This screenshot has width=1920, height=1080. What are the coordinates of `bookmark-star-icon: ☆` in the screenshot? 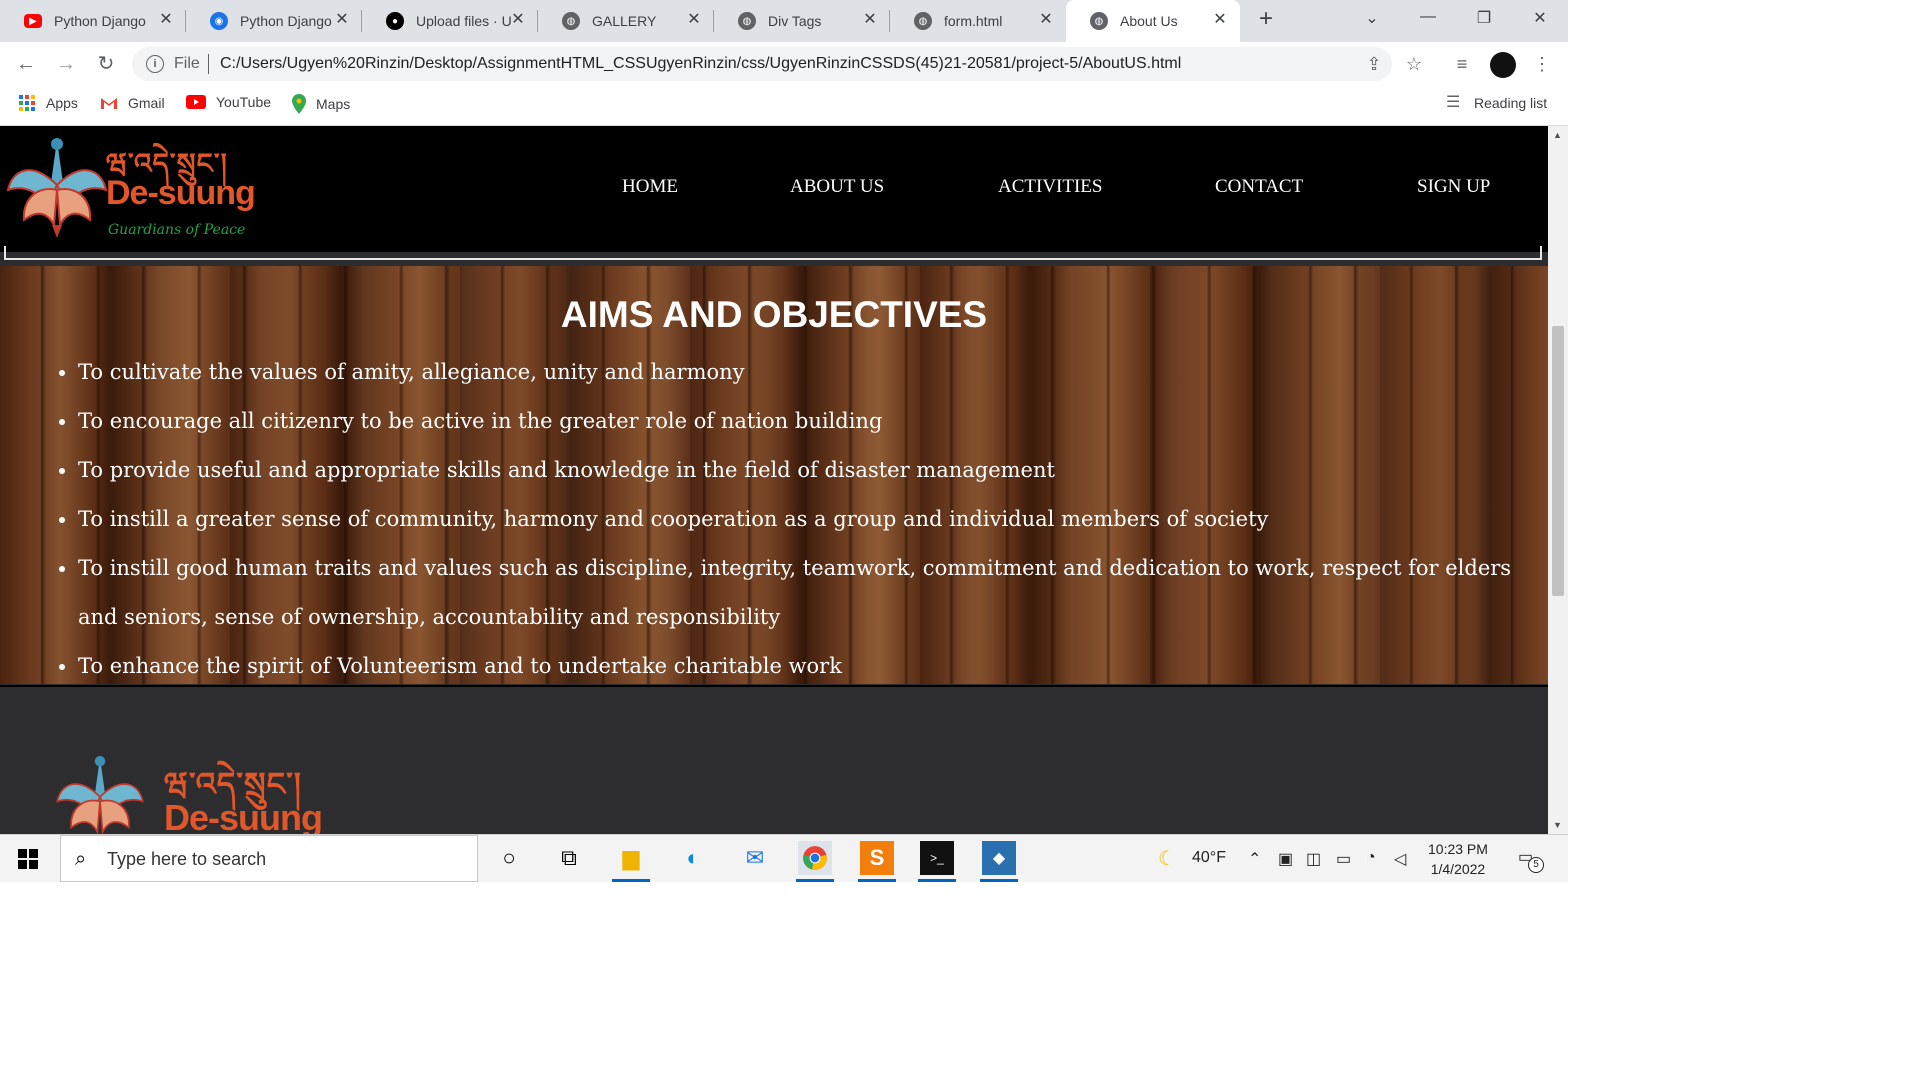 It's located at (1414, 64).